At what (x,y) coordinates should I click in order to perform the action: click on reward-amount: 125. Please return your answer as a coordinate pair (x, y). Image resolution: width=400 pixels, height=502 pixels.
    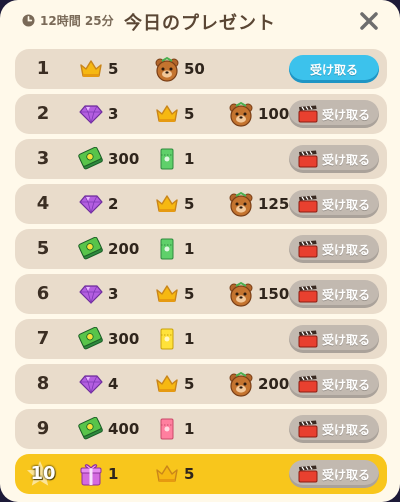
    Looking at the image, I should click on (274, 204).